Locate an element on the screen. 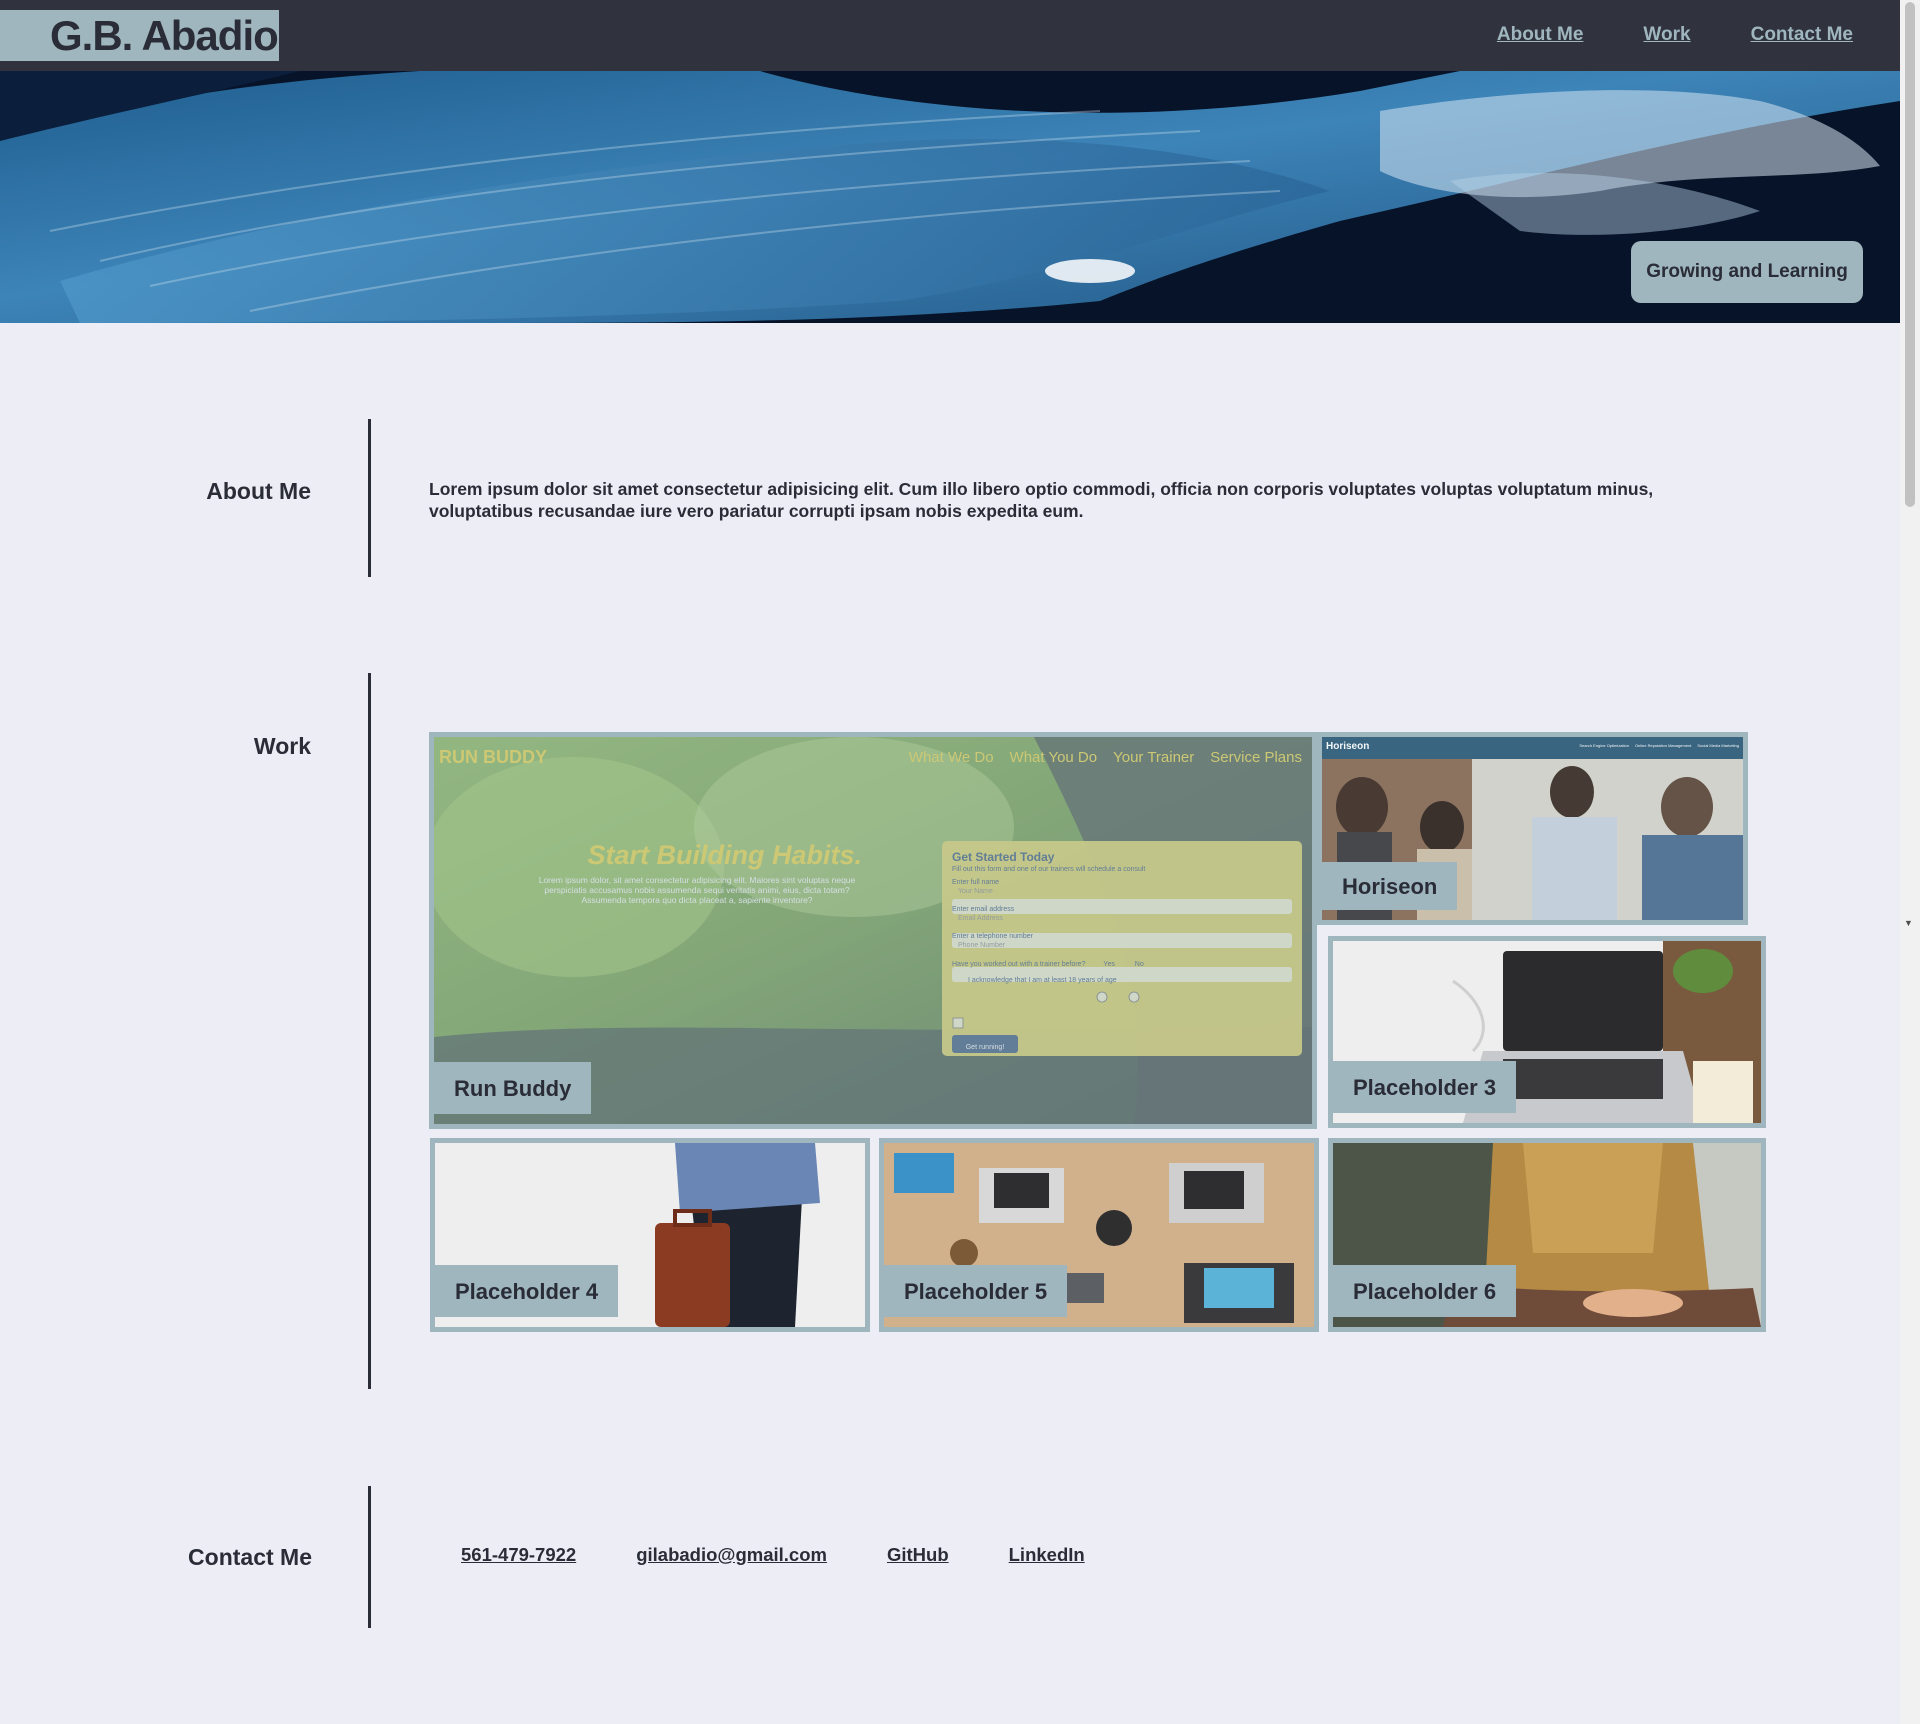 The width and height of the screenshot is (1920, 1724). project-title: Run Buddy is located at coordinates (513, 1088).